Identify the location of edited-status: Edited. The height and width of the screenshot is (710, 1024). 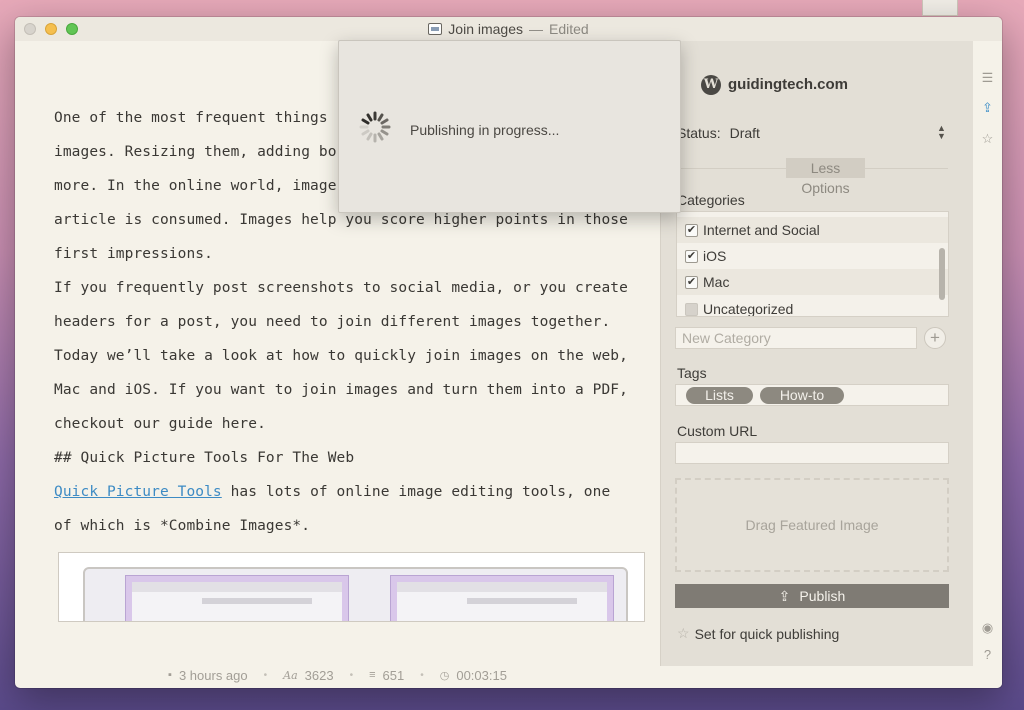
(569, 29).